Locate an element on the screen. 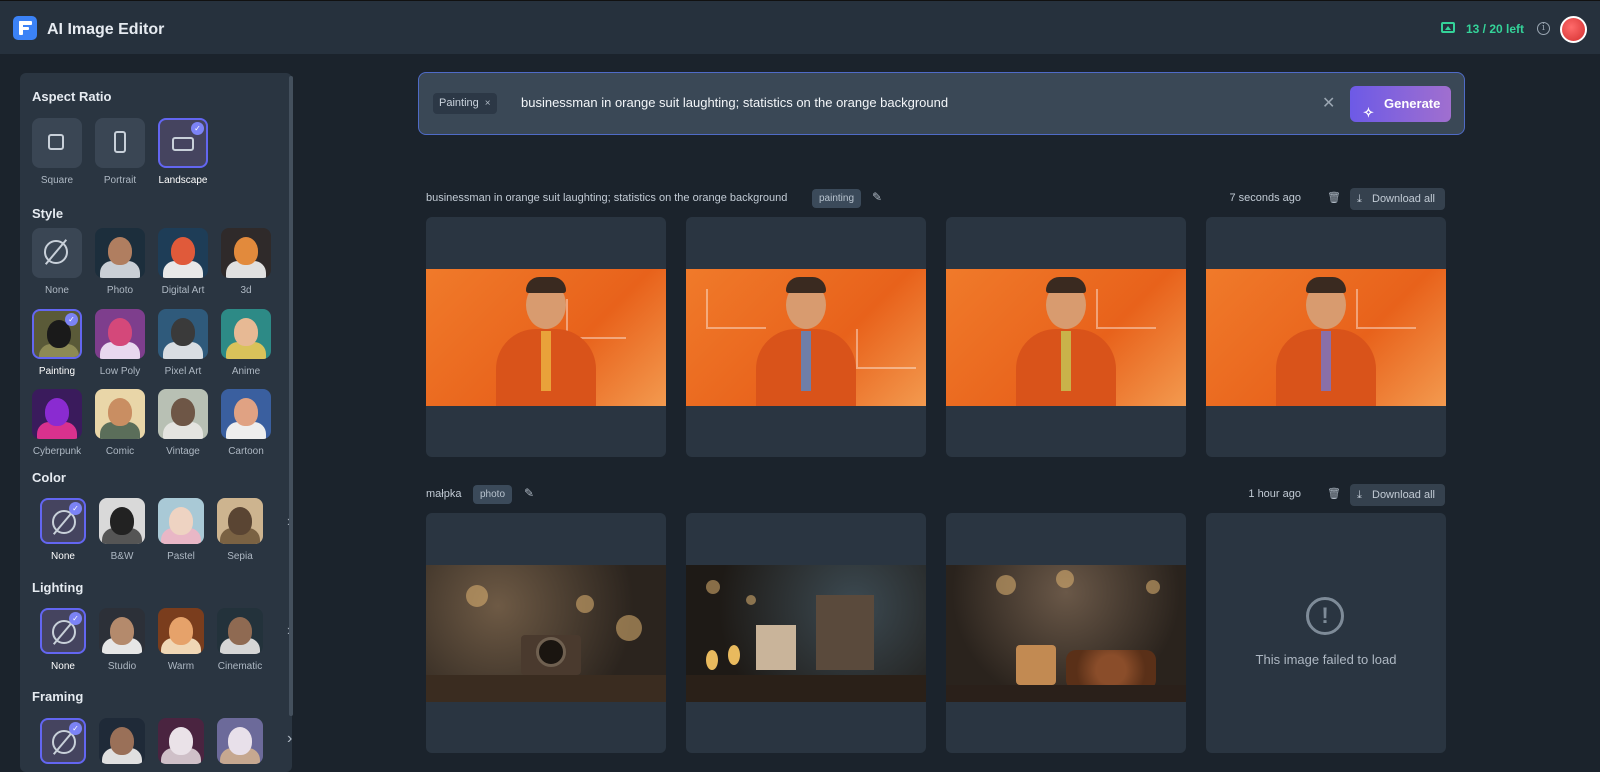  color-none-option: ✓ None is located at coordinates (63, 530).